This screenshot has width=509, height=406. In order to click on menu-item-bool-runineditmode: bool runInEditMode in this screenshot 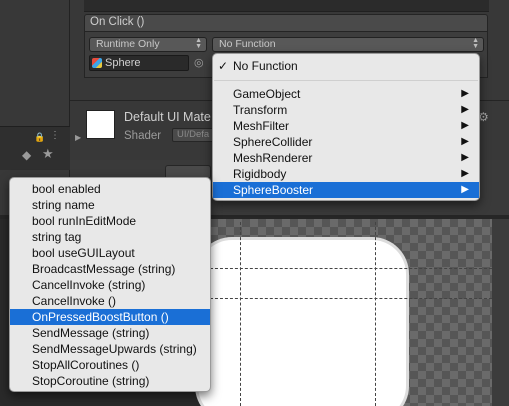, I will do `click(110, 221)`.